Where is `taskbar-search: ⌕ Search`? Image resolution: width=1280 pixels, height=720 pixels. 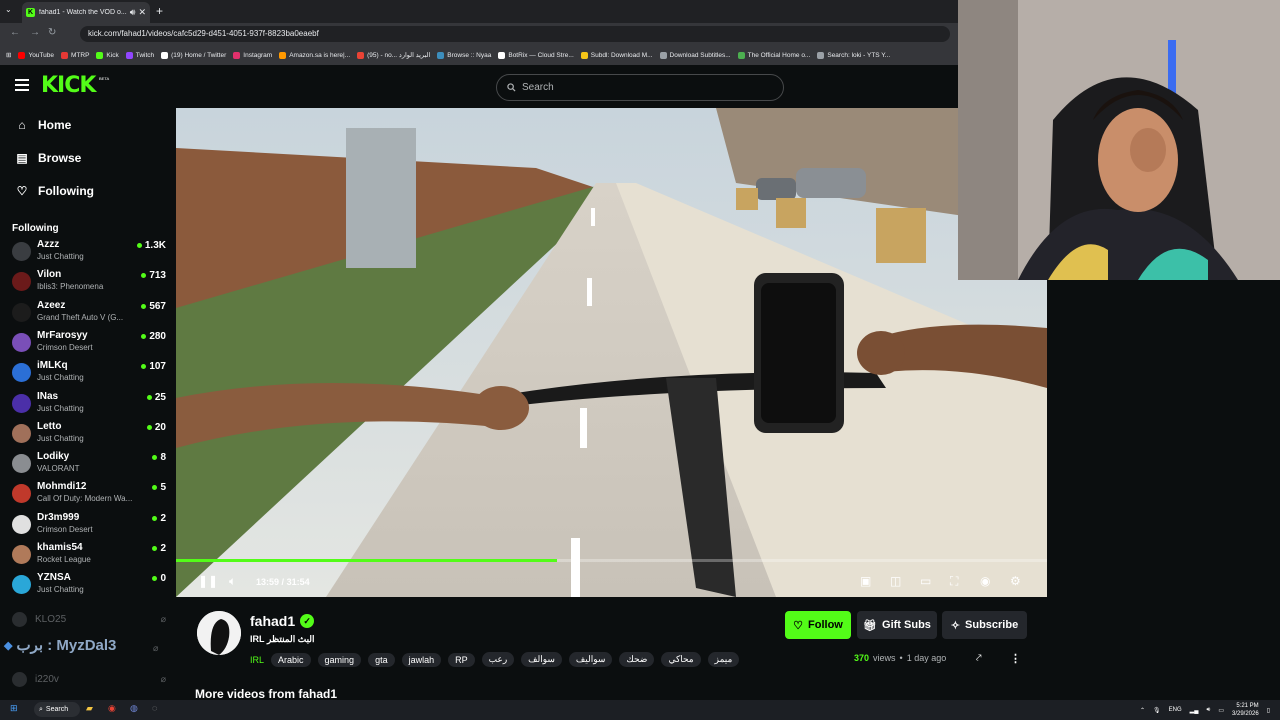
taskbar-search: ⌕ Search is located at coordinates (57, 709).